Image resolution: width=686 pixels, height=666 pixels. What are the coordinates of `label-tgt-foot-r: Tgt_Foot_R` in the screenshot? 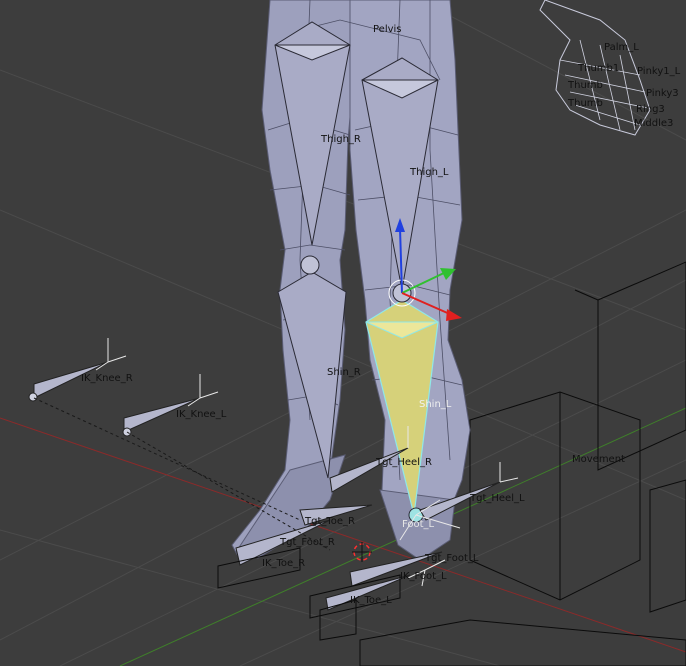 It's located at (307, 542).